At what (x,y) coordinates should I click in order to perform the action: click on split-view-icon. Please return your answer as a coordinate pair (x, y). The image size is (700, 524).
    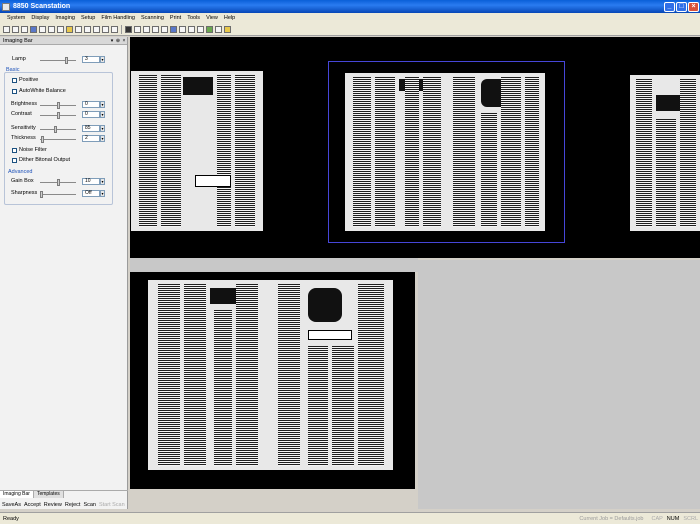
    Looking at the image, I should click on (42, 29).